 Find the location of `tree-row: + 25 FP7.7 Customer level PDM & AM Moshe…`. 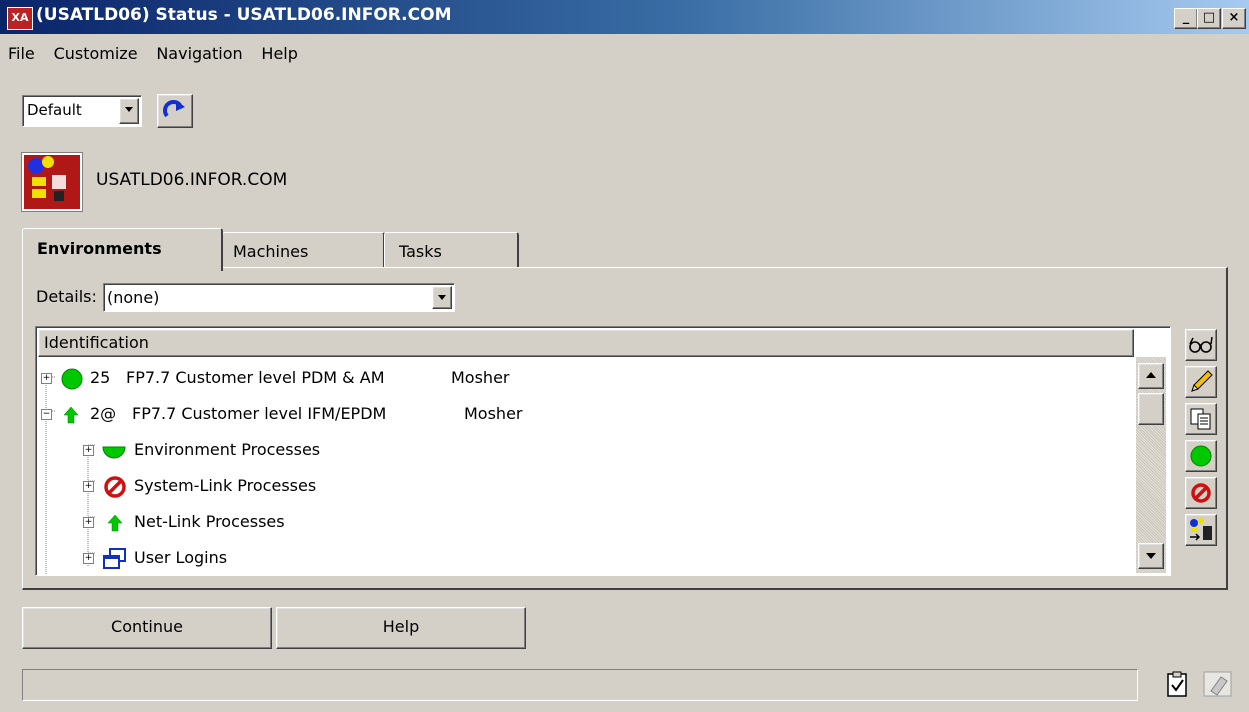

tree-row: + 25 FP7.7 Customer level PDM & AM Moshe… is located at coordinates (584, 378).